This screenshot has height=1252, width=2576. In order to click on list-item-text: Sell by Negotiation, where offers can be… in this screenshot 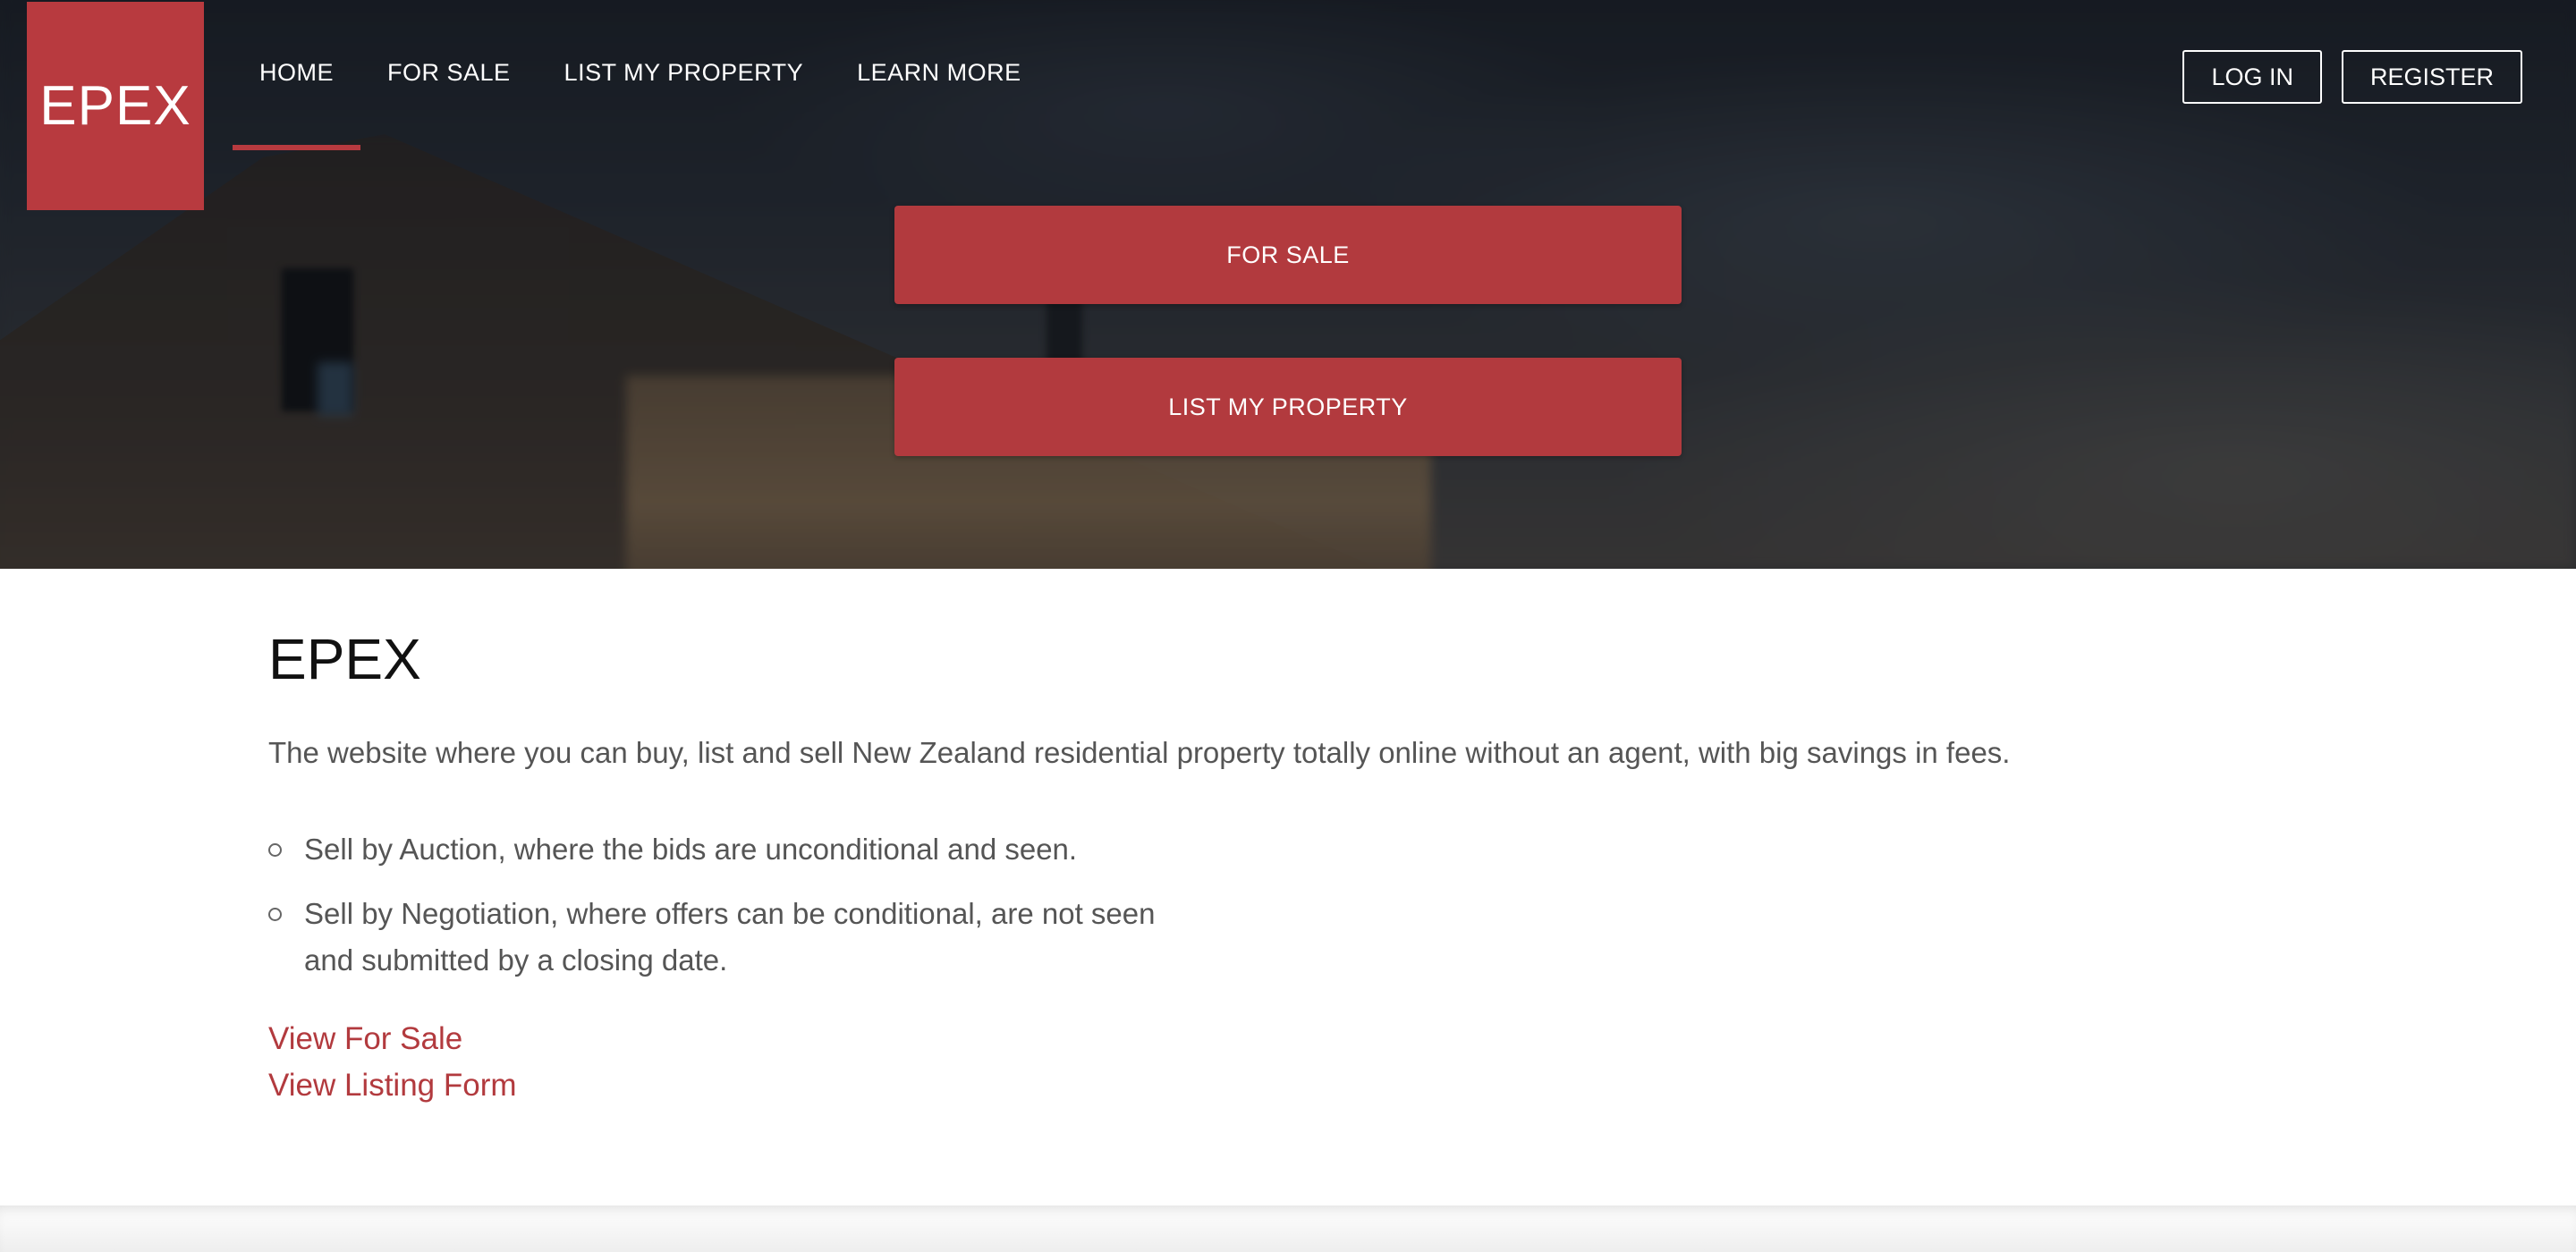, I will do `click(730, 937)`.